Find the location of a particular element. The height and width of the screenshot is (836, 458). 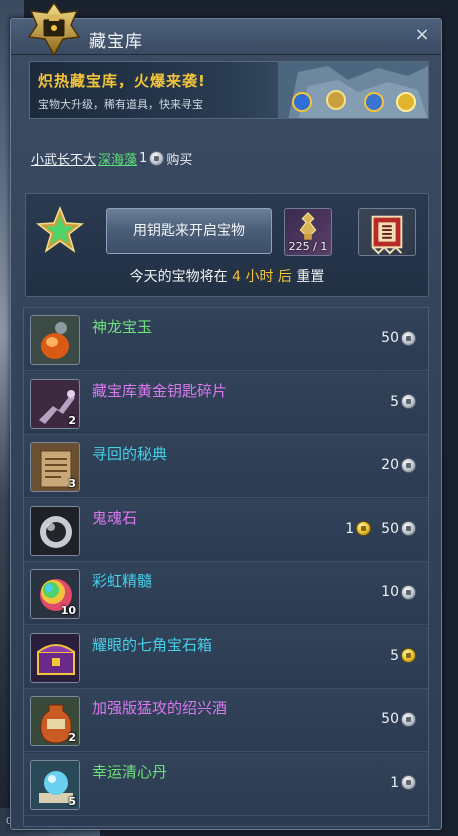

orange-gem-icon is located at coordinates (55, 340).